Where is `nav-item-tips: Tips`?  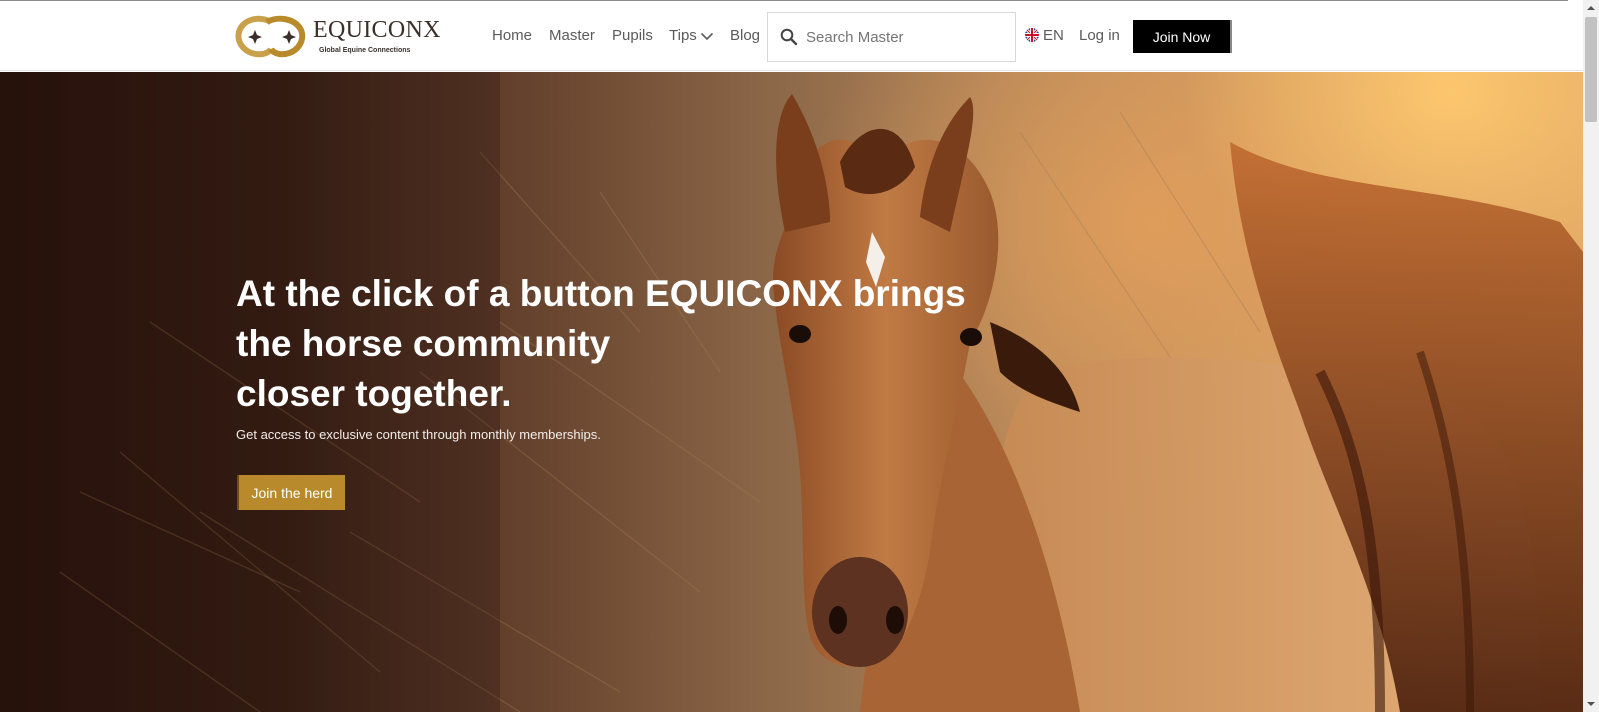 nav-item-tips: Tips is located at coordinates (691, 36).